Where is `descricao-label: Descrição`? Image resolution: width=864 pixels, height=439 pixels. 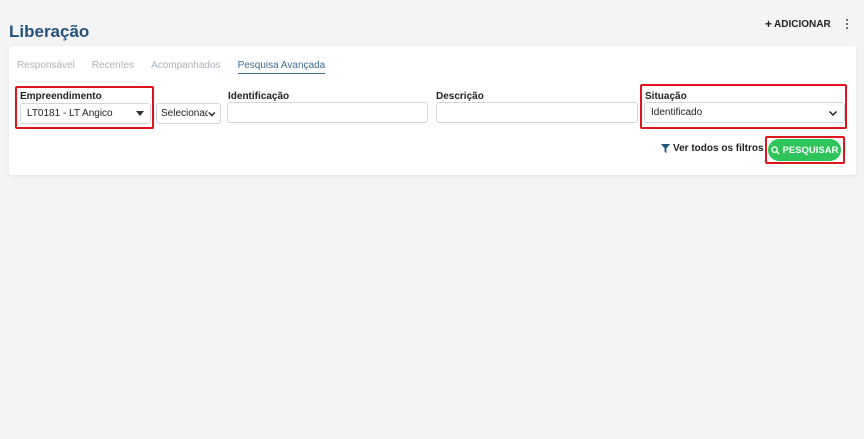 descricao-label: Descrição is located at coordinates (460, 96).